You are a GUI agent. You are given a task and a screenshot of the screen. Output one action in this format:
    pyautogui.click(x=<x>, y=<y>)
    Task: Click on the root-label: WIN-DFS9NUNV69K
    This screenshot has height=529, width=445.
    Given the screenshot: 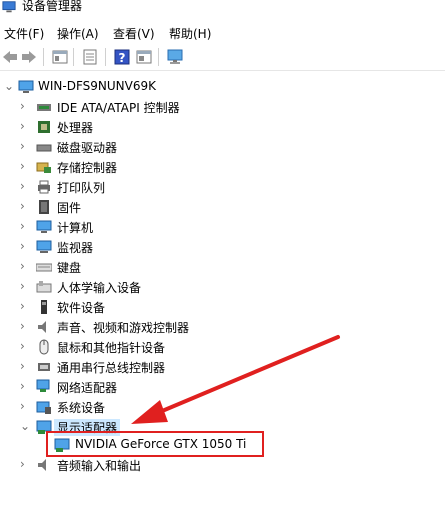 What is the action you would take?
    pyautogui.click(x=97, y=86)
    